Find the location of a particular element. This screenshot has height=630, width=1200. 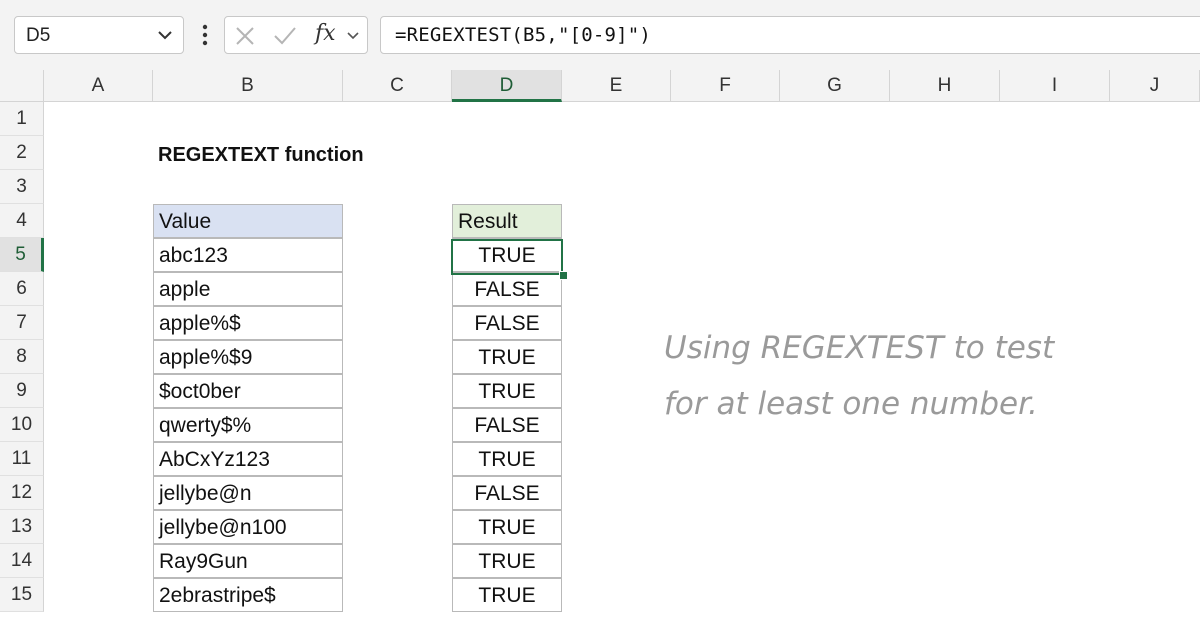

fill-handle is located at coordinates (563, 275).